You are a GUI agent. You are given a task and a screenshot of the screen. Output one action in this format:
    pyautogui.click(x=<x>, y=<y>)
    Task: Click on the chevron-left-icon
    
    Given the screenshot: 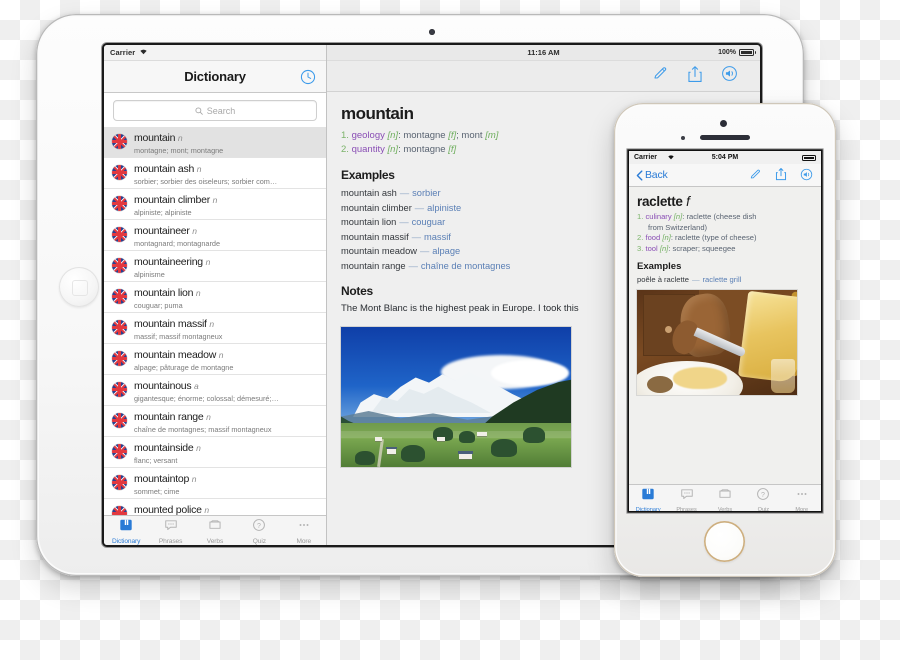 What is the action you would take?
    pyautogui.click(x=639, y=175)
    